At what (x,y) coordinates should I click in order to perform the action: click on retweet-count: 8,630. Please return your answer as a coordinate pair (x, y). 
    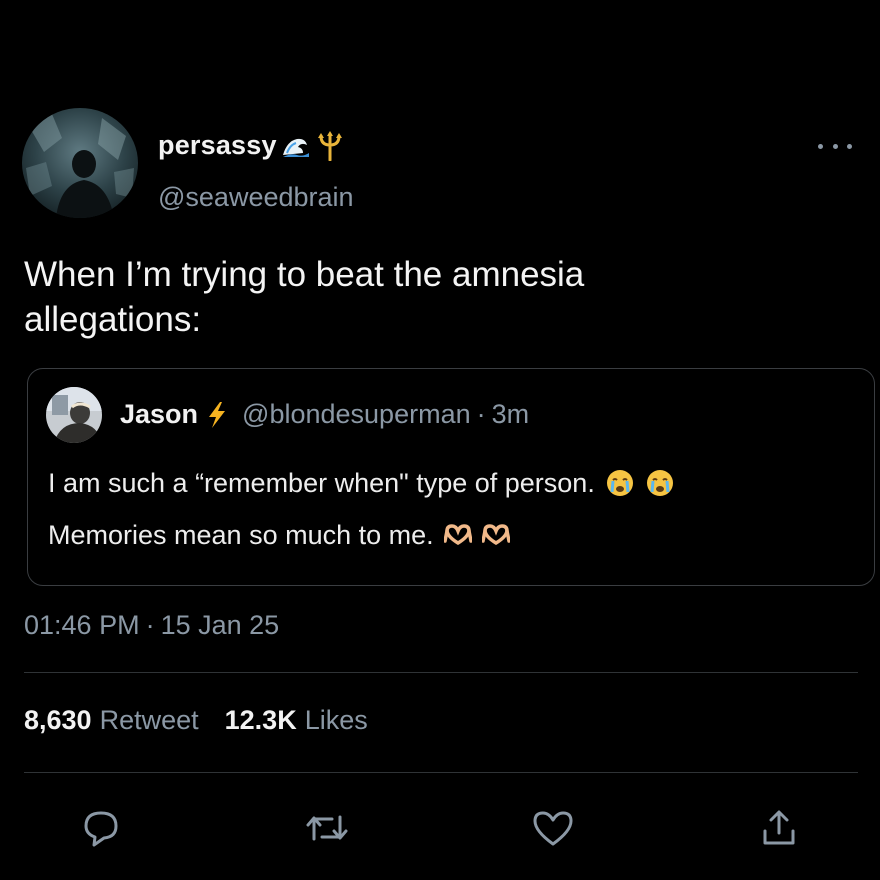
    Looking at the image, I should click on (58, 720).